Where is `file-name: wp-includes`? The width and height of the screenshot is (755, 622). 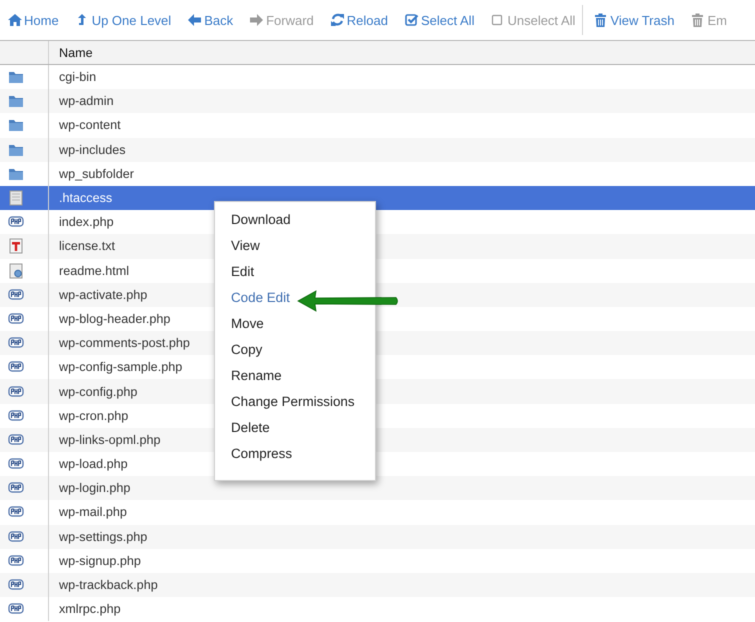 file-name: wp-includes is located at coordinates (92, 149).